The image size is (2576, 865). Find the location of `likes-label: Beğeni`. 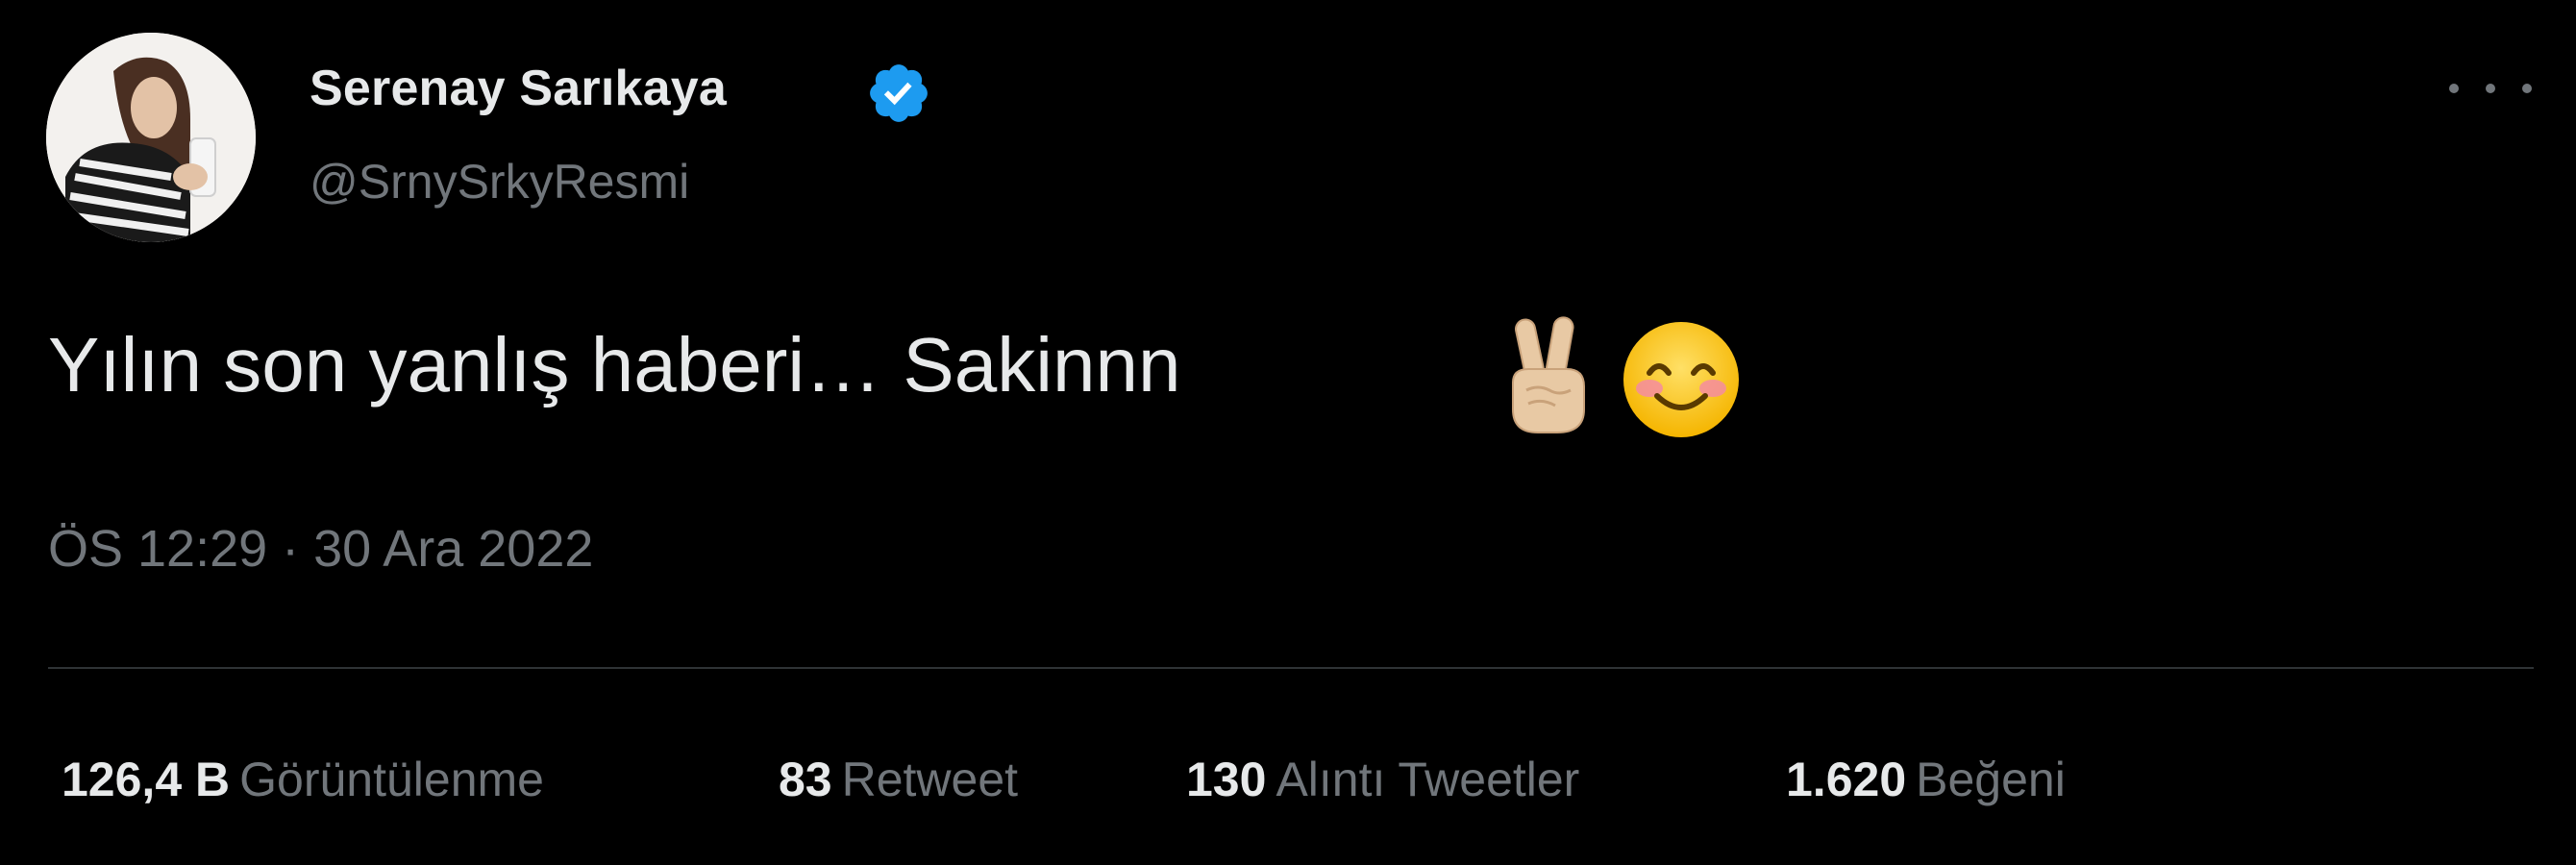

likes-label: Beğeni is located at coordinates (1991, 779).